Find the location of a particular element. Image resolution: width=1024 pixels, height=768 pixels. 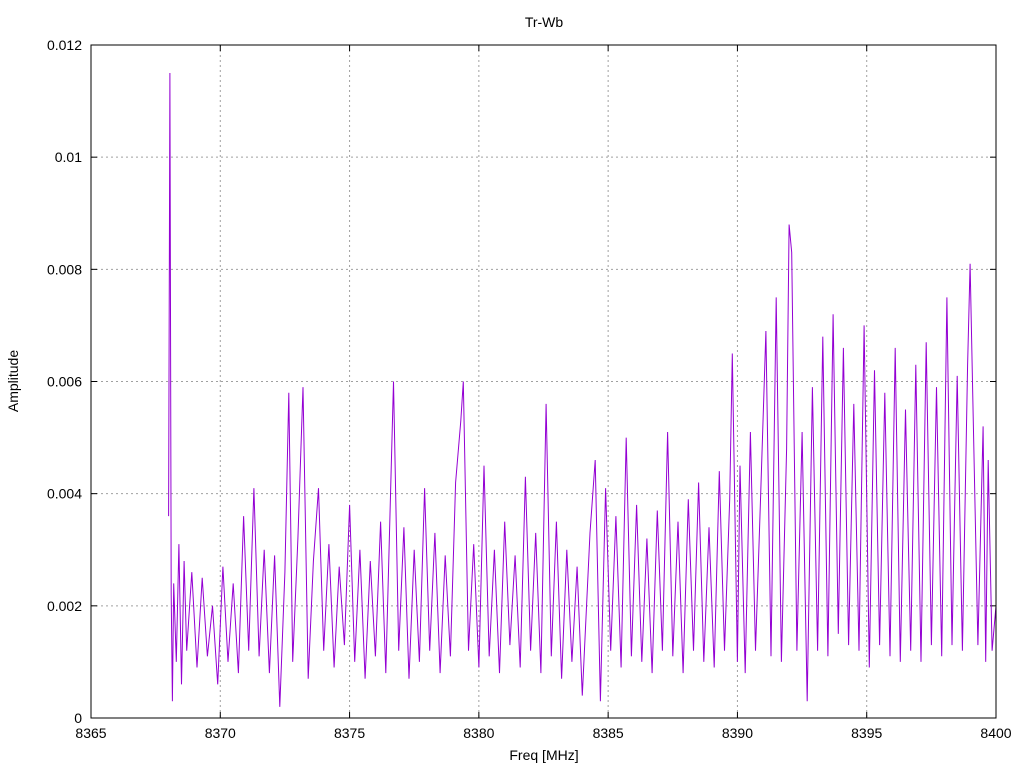

y-tick-label: 0.002 is located at coordinates (64, 606).